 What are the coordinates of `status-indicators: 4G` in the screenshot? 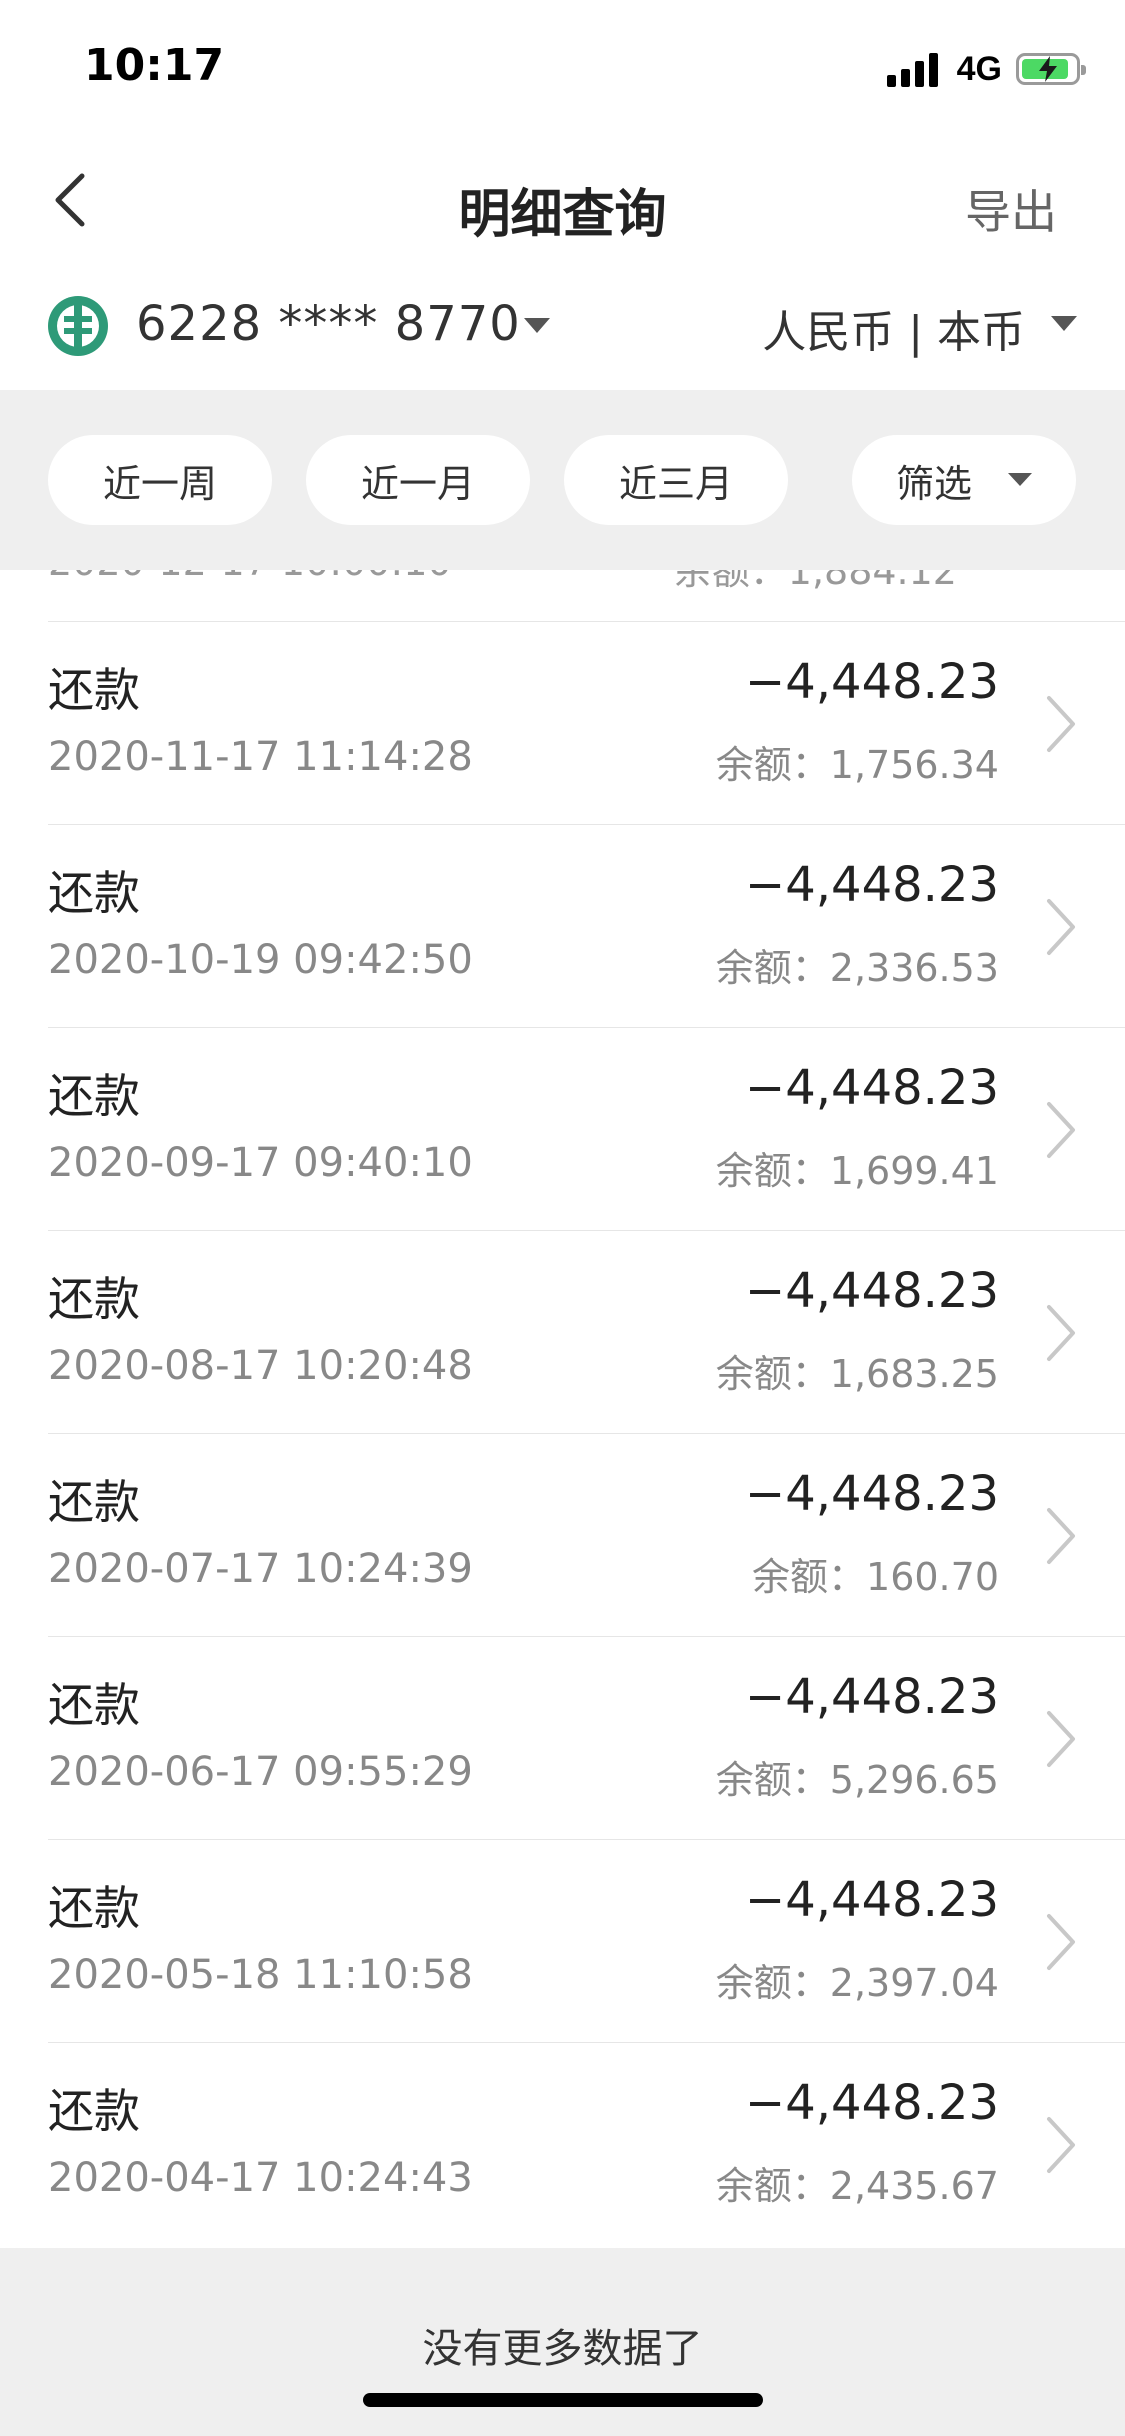 It's located at (986, 69).